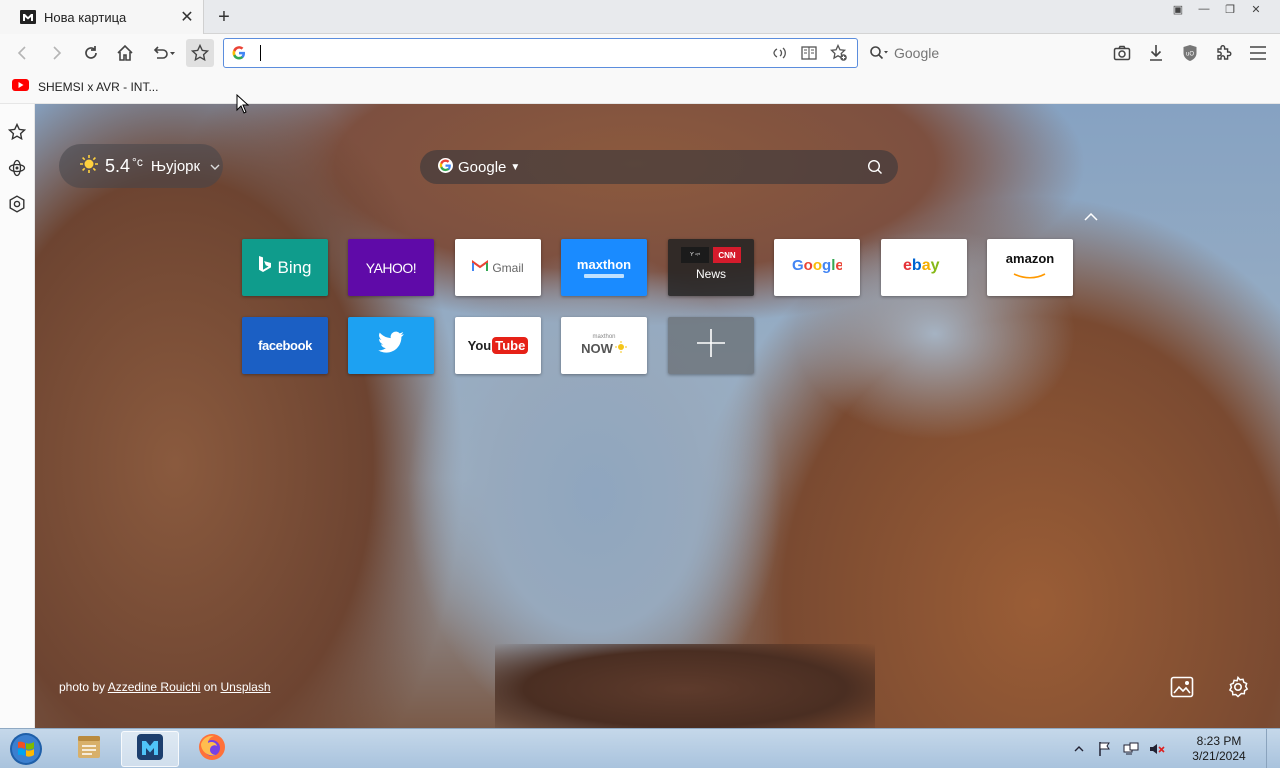  What do you see at coordinates (260, 53) in the screenshot?
I see `text-caret` at bounding box center [260, 53].